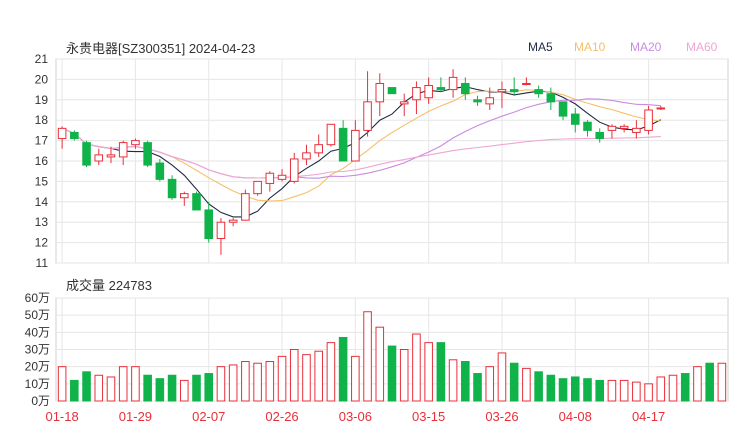 The image size is (740, 440). I want to click on date-tick-label: 03-15, so click(428, 416).